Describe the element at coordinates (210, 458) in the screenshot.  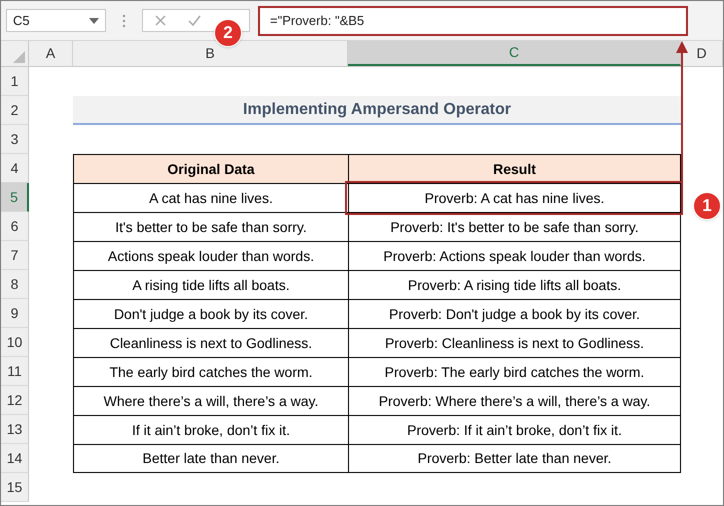
I see `table-cell: Better late than never.` at that location.